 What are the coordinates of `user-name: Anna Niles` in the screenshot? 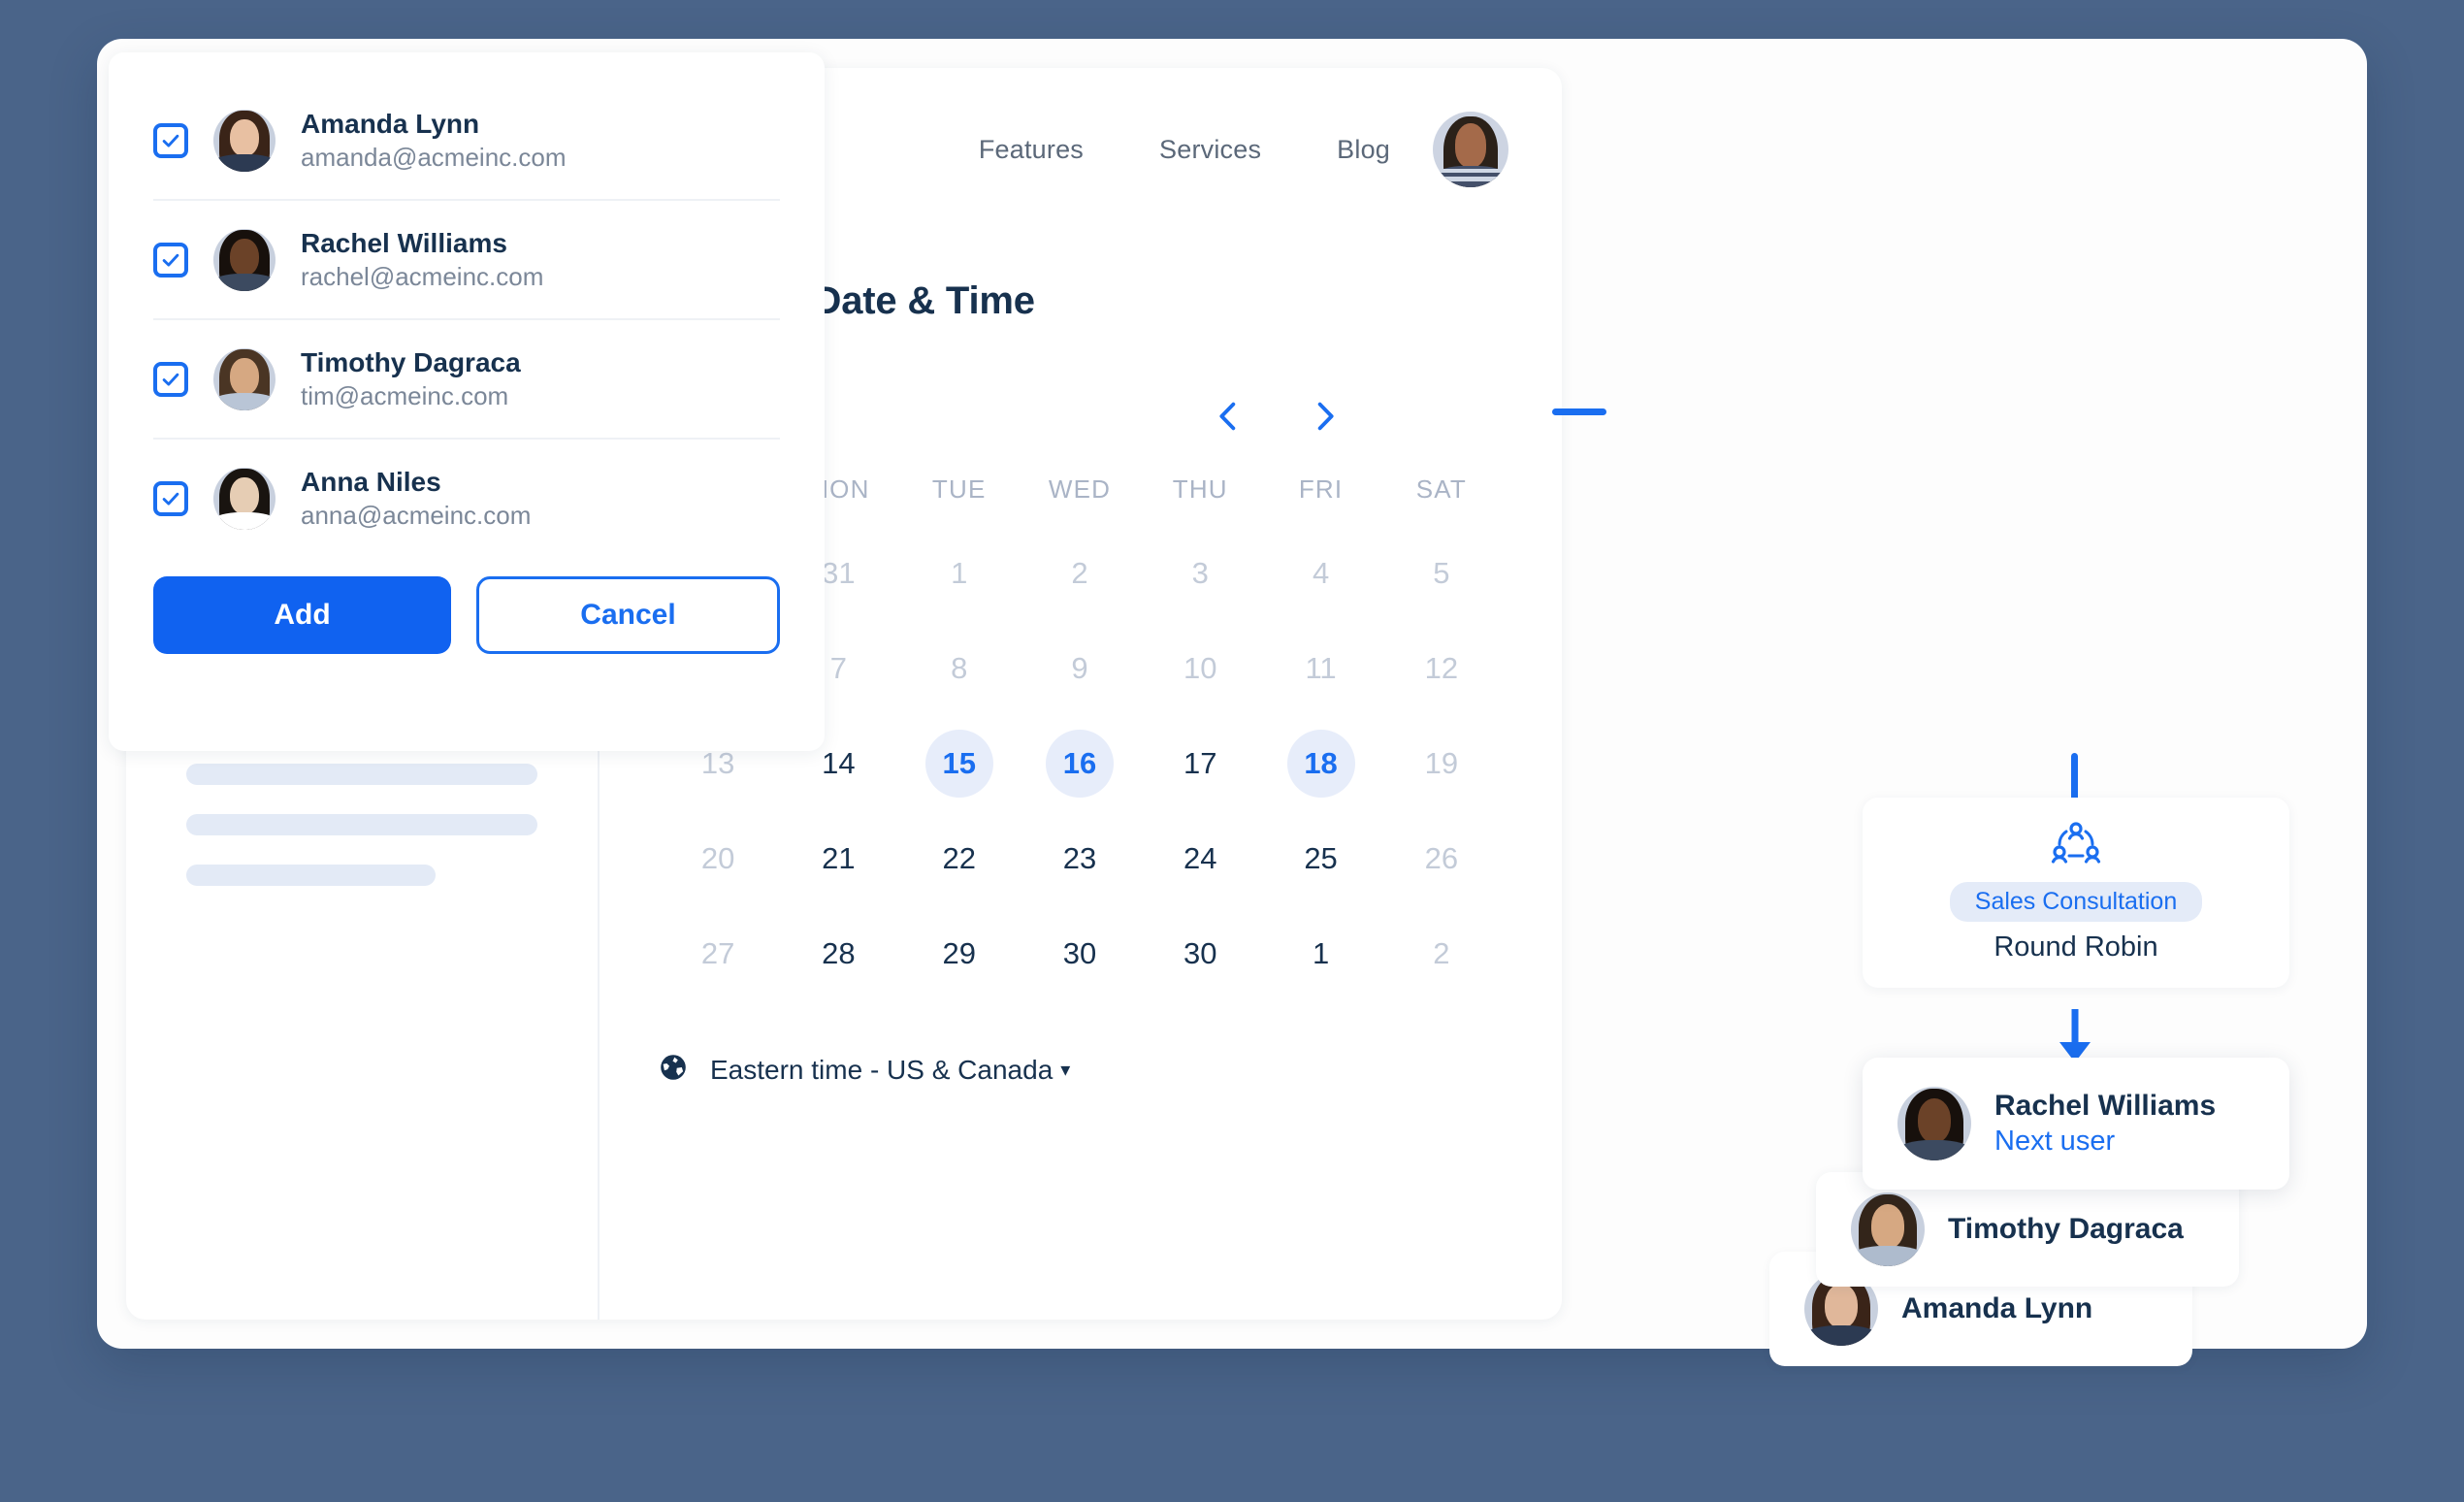 It's located at (371, 482).